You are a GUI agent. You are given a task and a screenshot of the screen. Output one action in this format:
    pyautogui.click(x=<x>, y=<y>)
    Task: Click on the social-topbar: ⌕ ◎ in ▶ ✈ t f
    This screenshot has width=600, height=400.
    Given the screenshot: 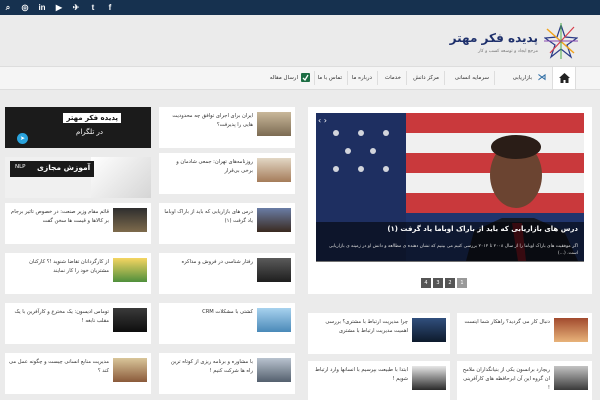 What is the action you would take?
    pyautogui.click(x=300, y=7)
    